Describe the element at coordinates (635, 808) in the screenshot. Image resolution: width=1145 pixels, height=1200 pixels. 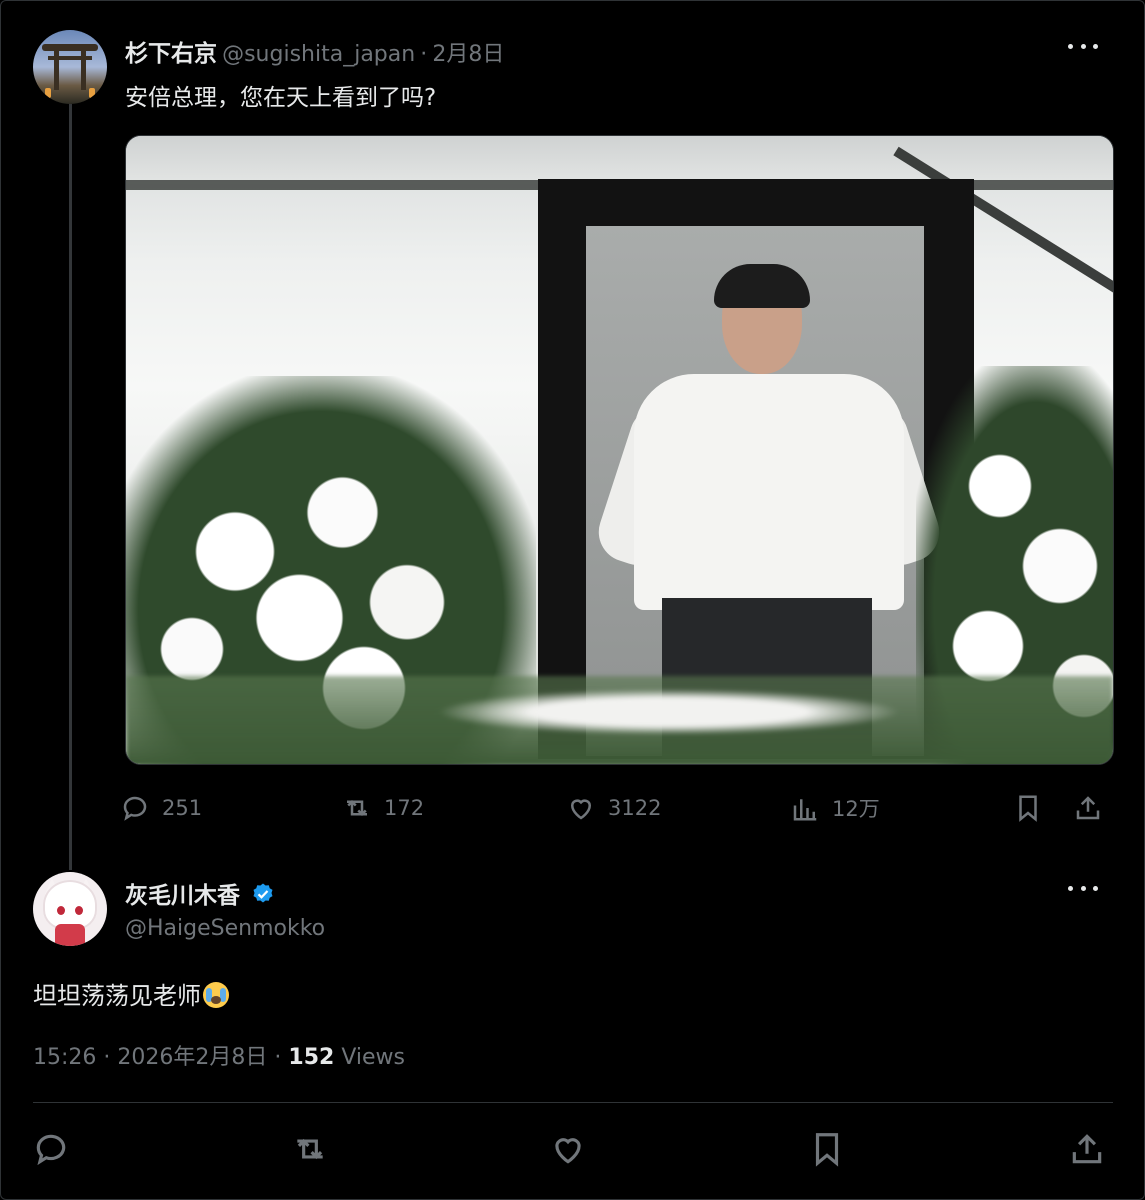
I see `like-count: 3122` at that location.